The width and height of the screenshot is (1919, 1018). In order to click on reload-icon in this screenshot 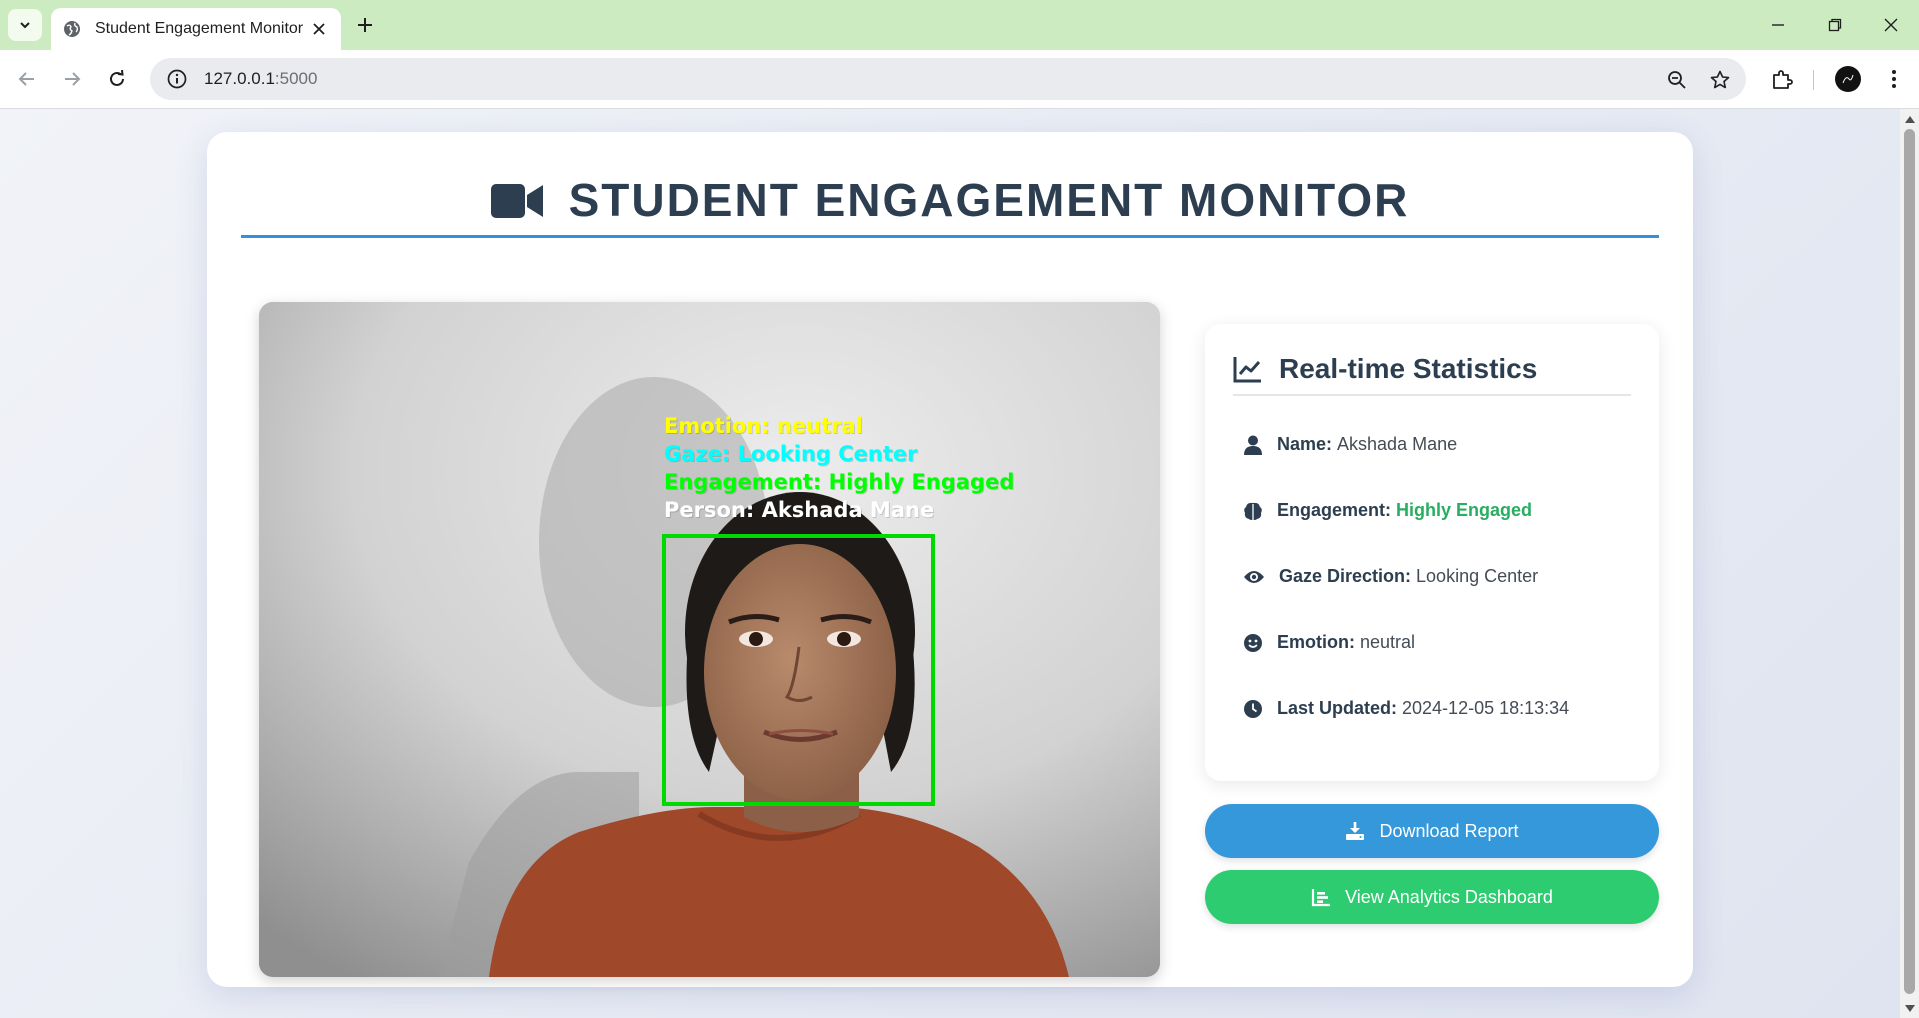, I will do `click(117, 78)`.